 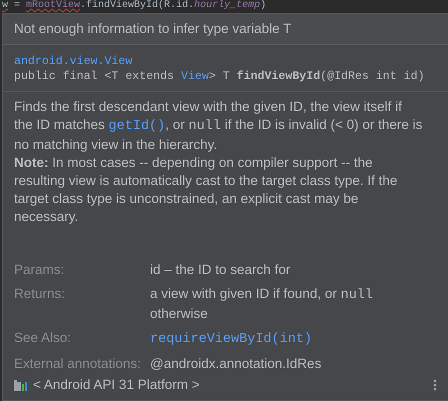 I want to click on section-label: Params:, so click(x=40, y=270).